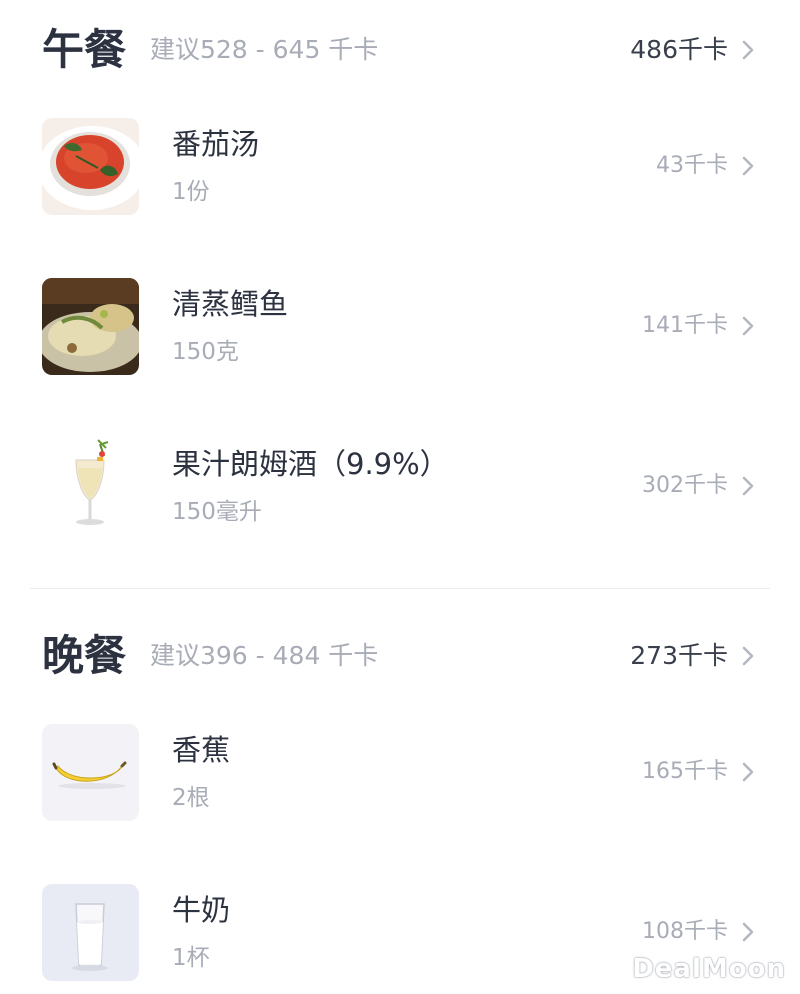  What do you see at coordinates (685, 931) in the screenshot?
I see `food-item-kcal: 108千卡` at bounding box center [685, 931].